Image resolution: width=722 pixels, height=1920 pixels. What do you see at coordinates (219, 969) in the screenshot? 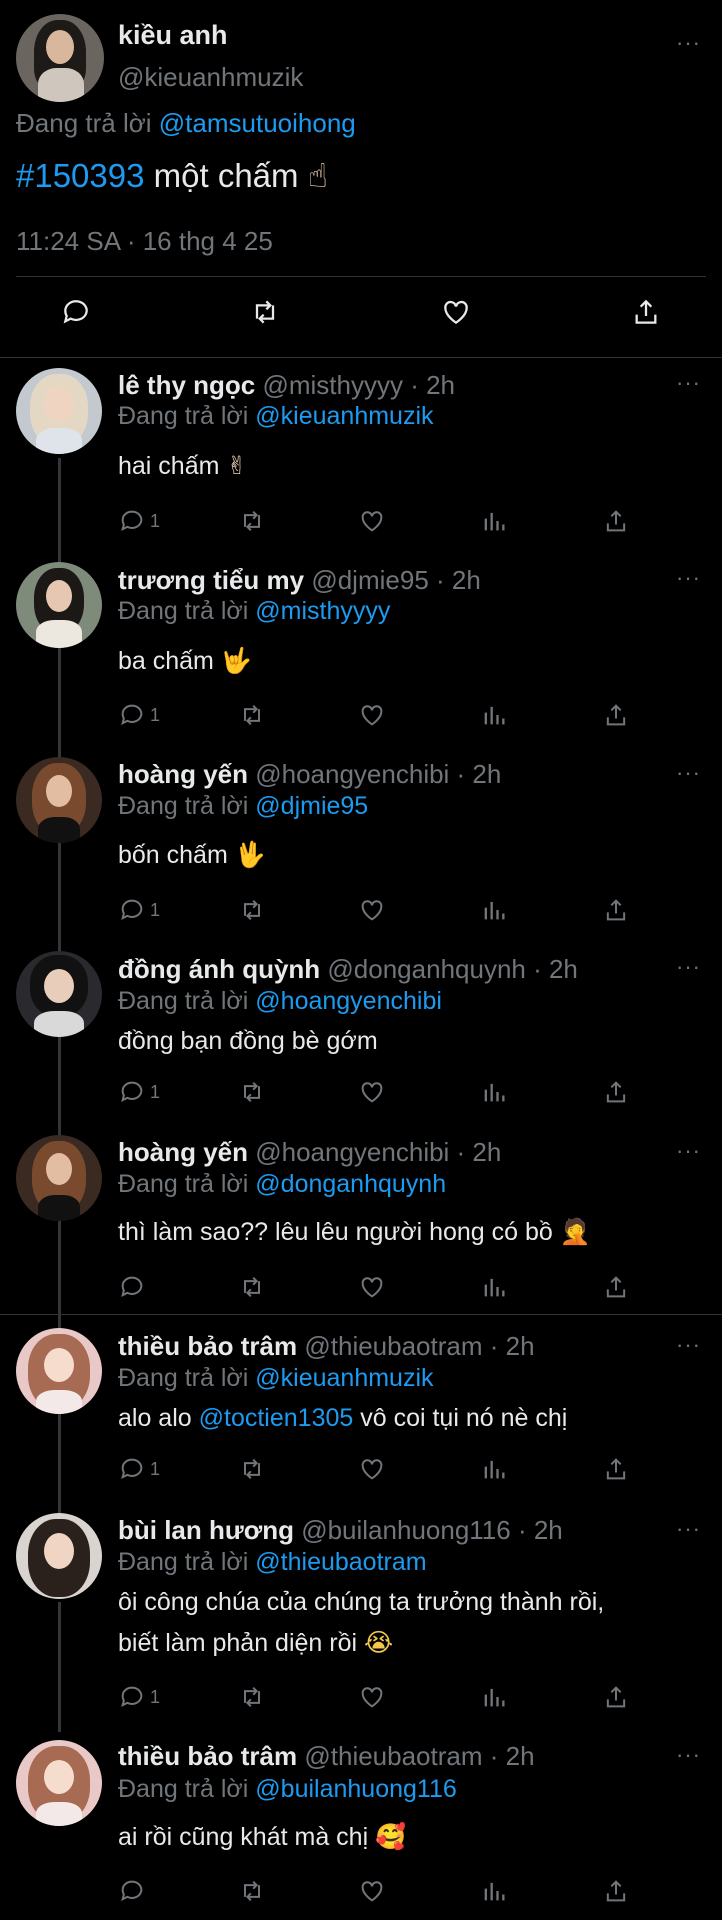
I see `reply-author-name: đồng ánh quỳnh` at bounding box center [219, 969].